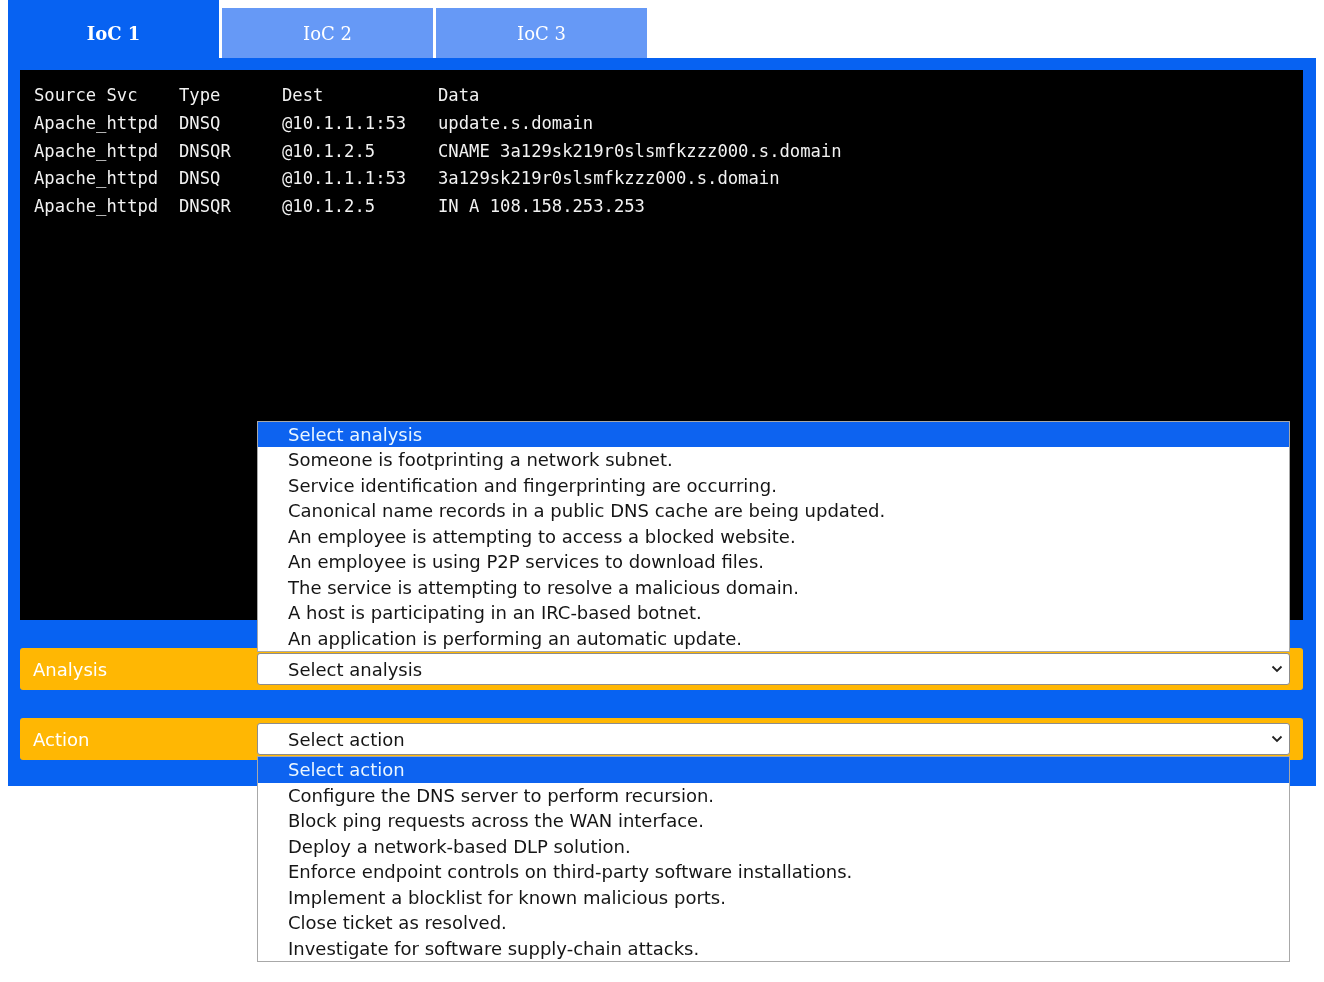  Describe the element at coordinates (86, 95) in the screenshot. I see `column-header: Source Svc` at that location.